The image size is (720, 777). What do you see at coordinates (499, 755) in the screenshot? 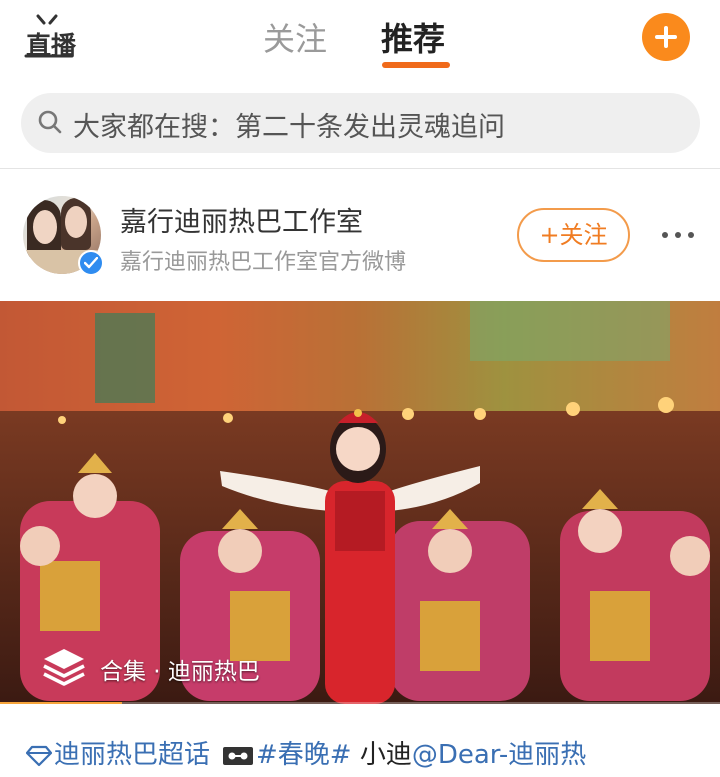
I see `mention-link: @Dear-迪丽热` at bounding box center [499, 755].